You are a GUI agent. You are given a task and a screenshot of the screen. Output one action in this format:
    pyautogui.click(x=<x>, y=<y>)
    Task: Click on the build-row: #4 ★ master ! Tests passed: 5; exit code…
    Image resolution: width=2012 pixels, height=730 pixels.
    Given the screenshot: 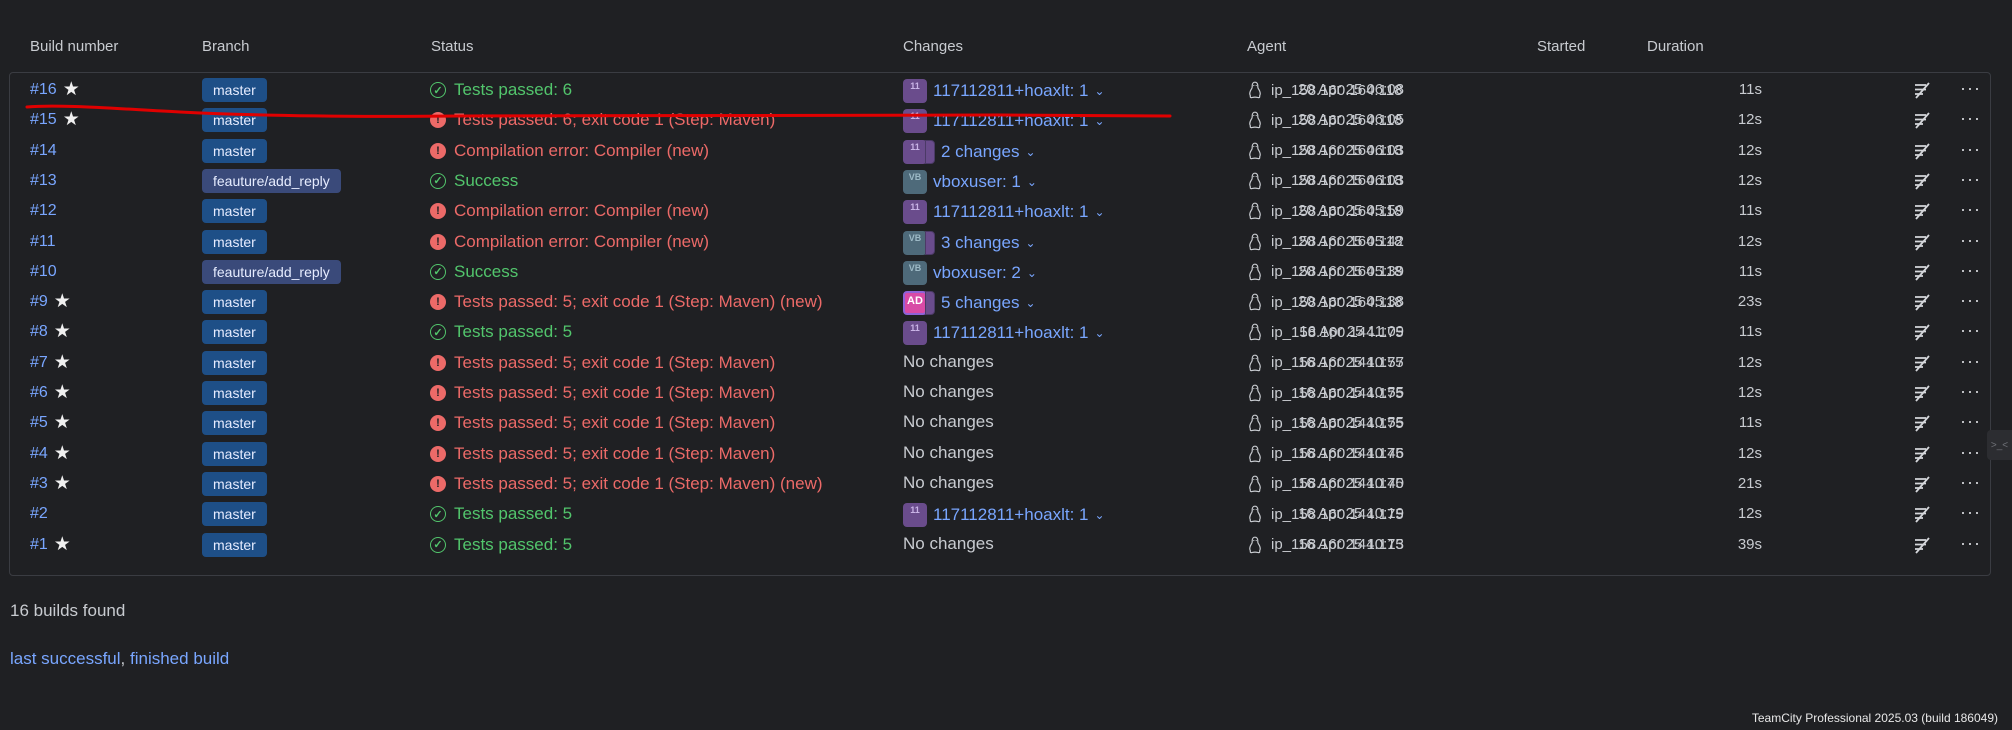 What is the action you would take?
    pyautogui.click(x=1000, y=455)
    